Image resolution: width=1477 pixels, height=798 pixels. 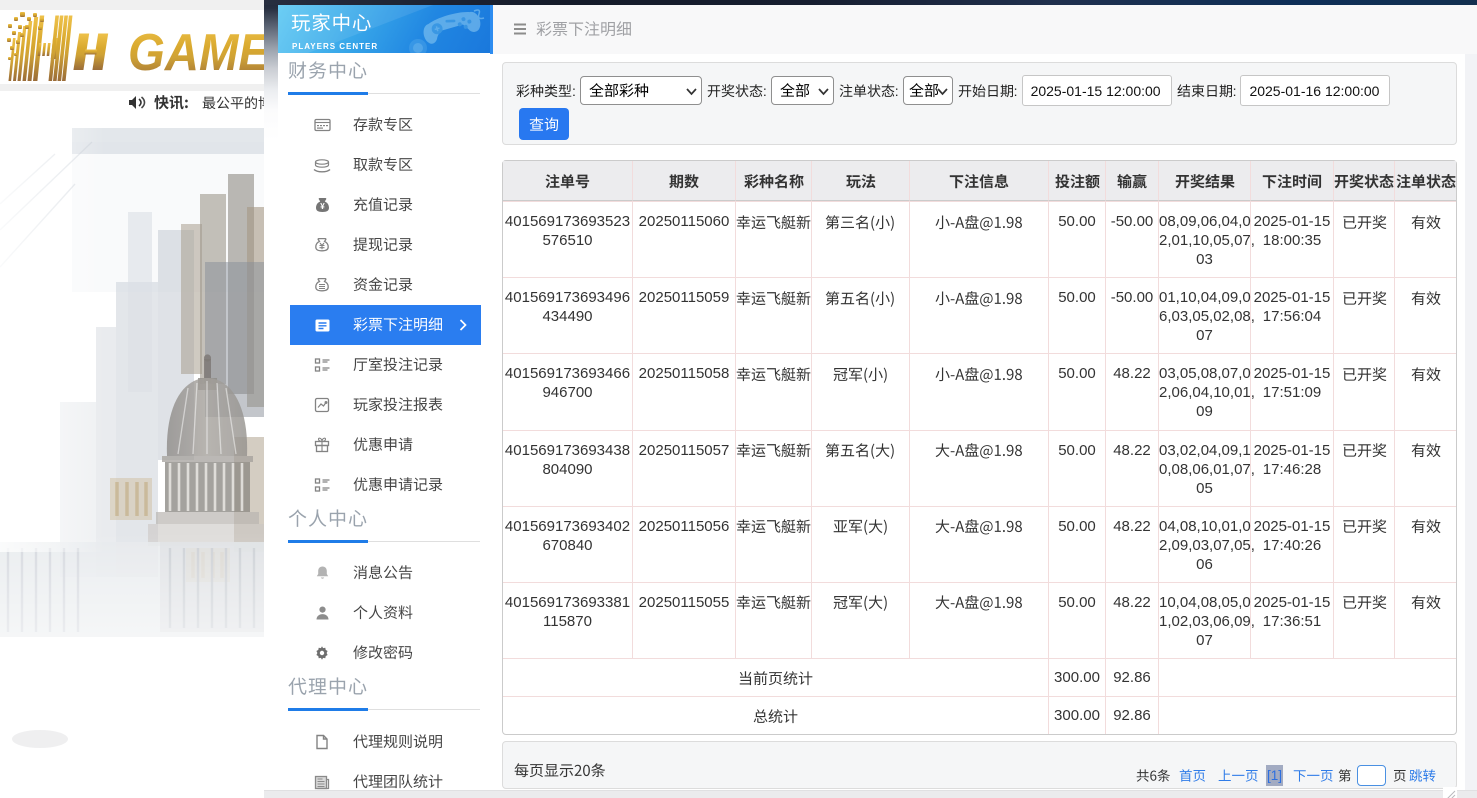 I want to click on svg-text: GAME, so click(x=196, y=53).